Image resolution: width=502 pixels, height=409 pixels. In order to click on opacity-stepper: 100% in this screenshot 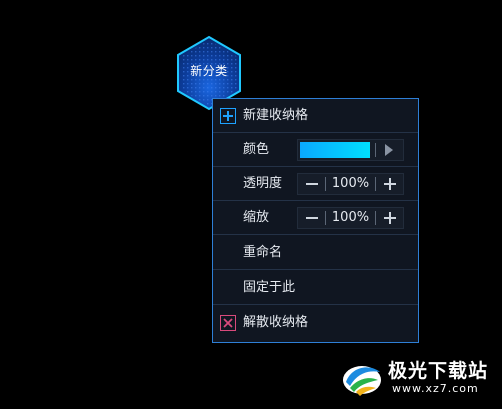, I will do `click(350, 184)`.